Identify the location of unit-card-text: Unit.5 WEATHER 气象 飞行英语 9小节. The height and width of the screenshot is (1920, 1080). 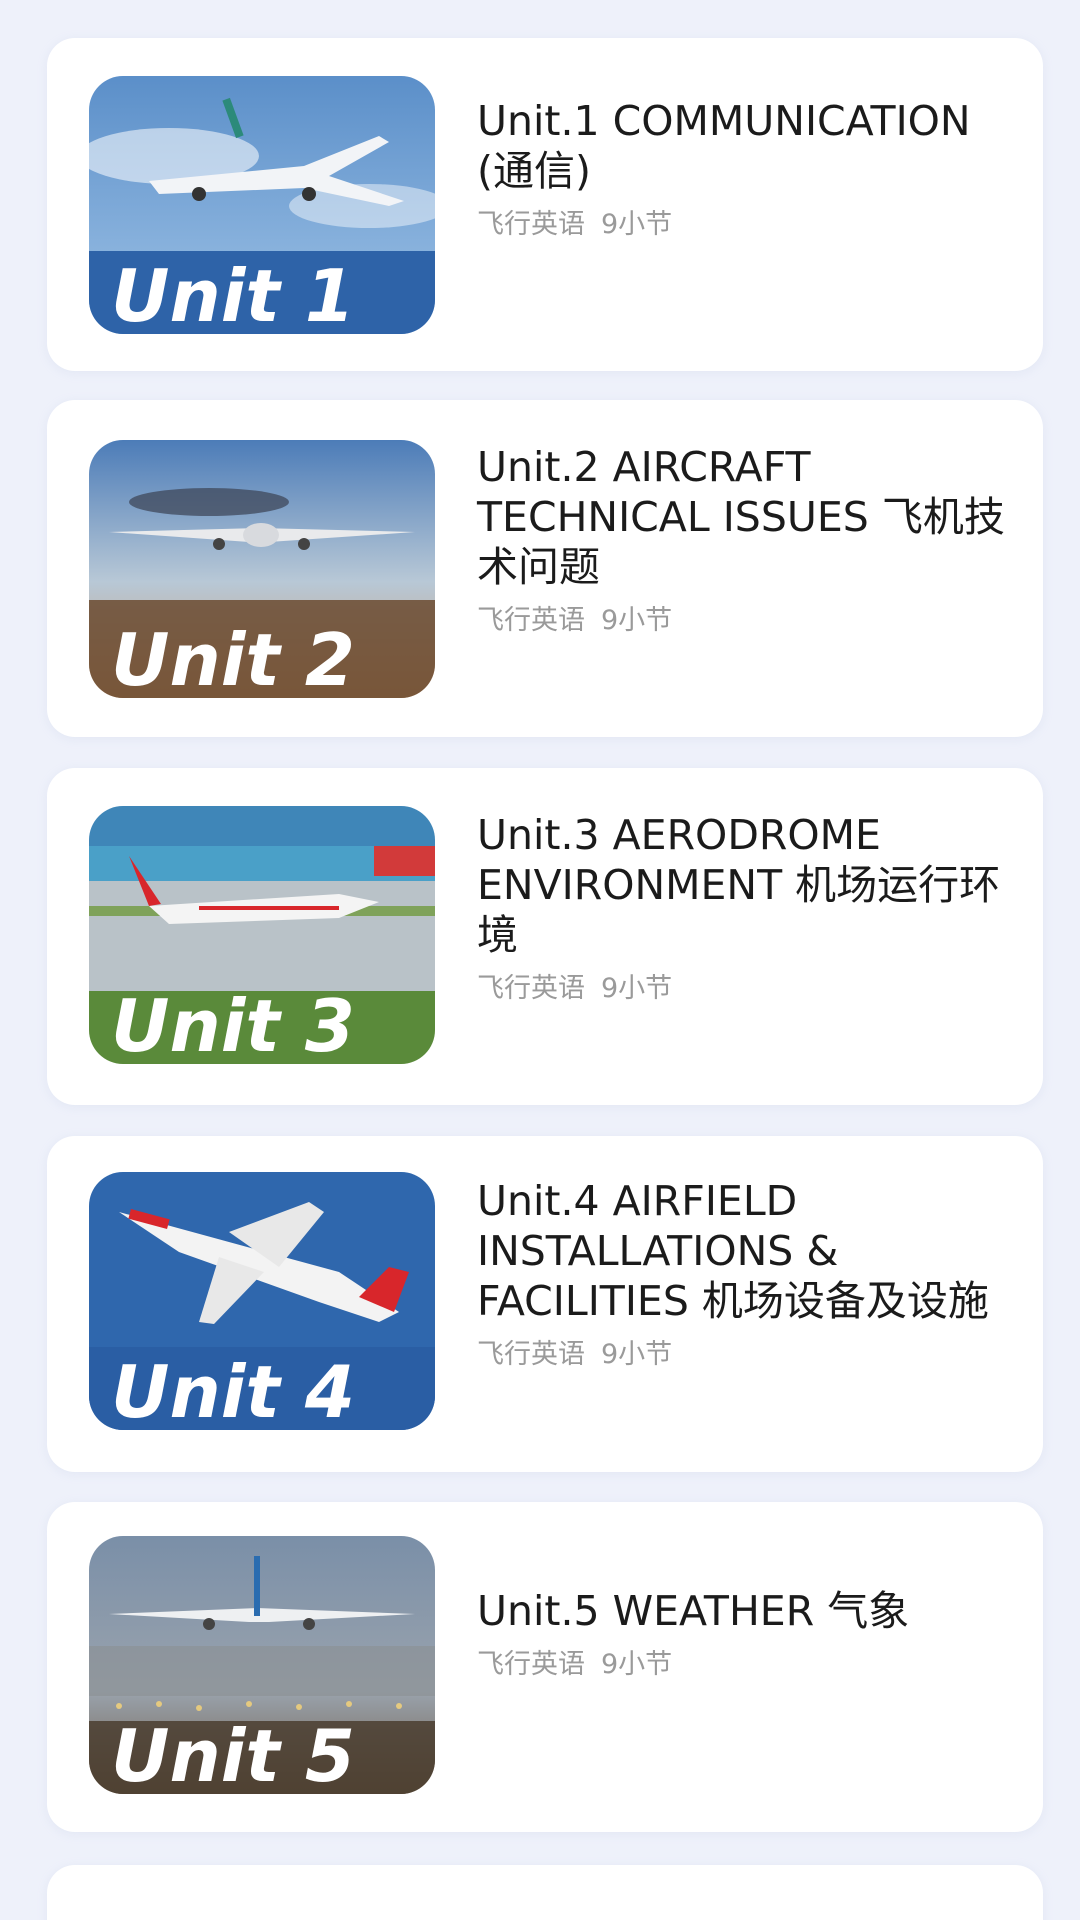
(747, 1634).